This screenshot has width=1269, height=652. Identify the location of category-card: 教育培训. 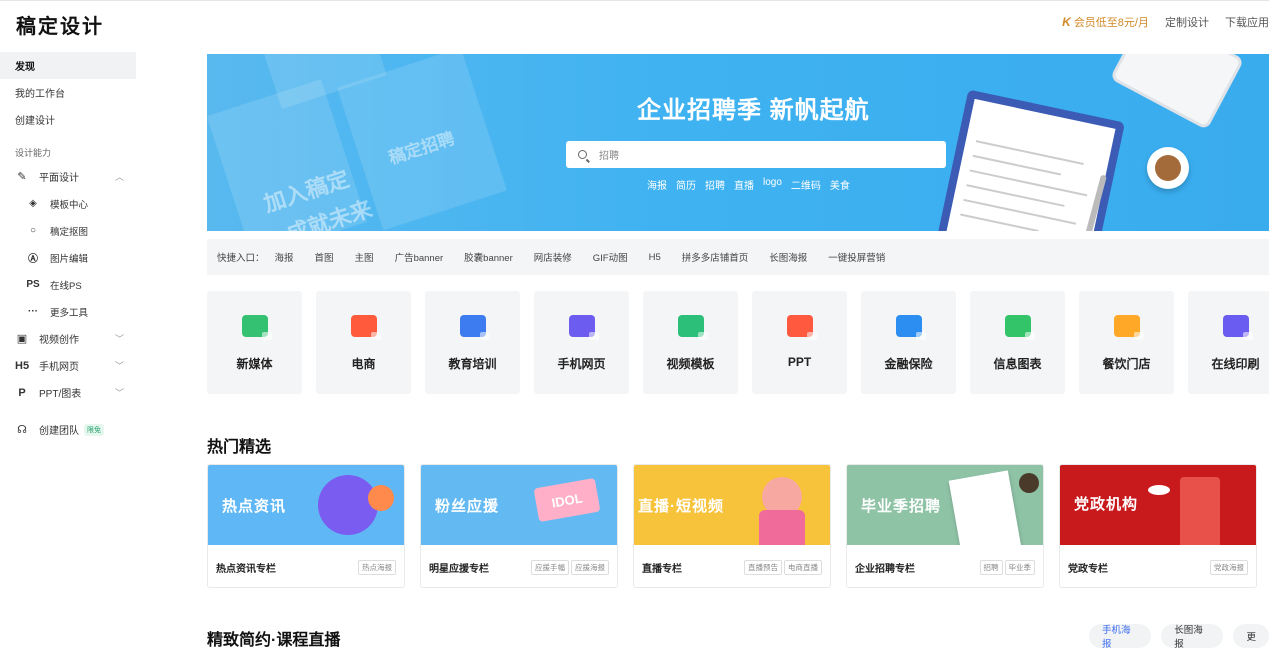
(472, 342).